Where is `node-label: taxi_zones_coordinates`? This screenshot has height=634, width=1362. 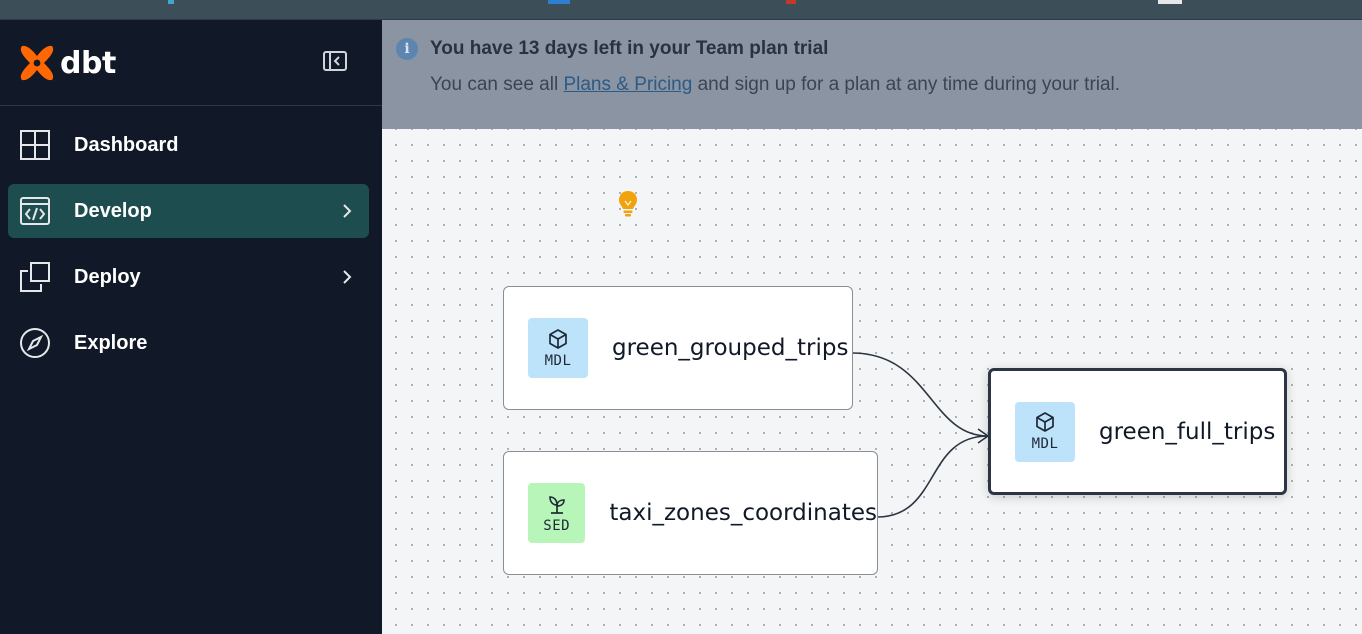 node-label: taxi_zones_coordinates is located at coordinates (743, 513).